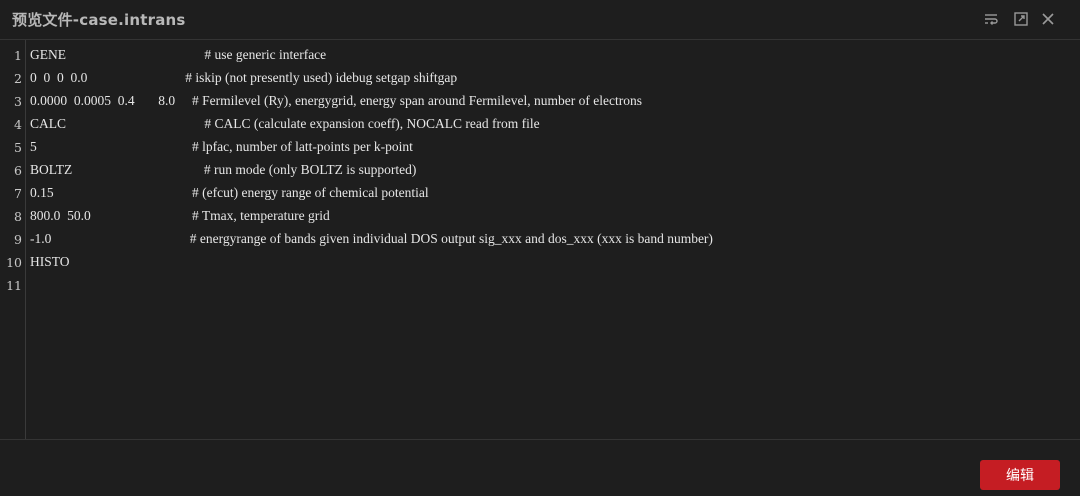  Describe the element at coordinates (18, 170) in the screenshot. I see `line-number: 6` at that location.